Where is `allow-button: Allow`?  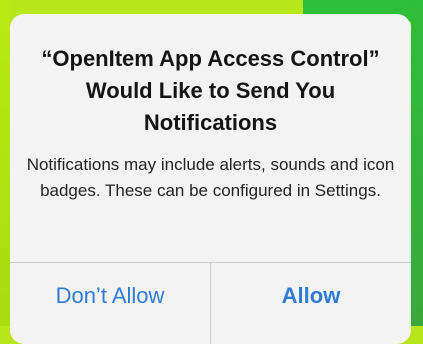
allow-button: Allow is located at coordinates (311, 296).